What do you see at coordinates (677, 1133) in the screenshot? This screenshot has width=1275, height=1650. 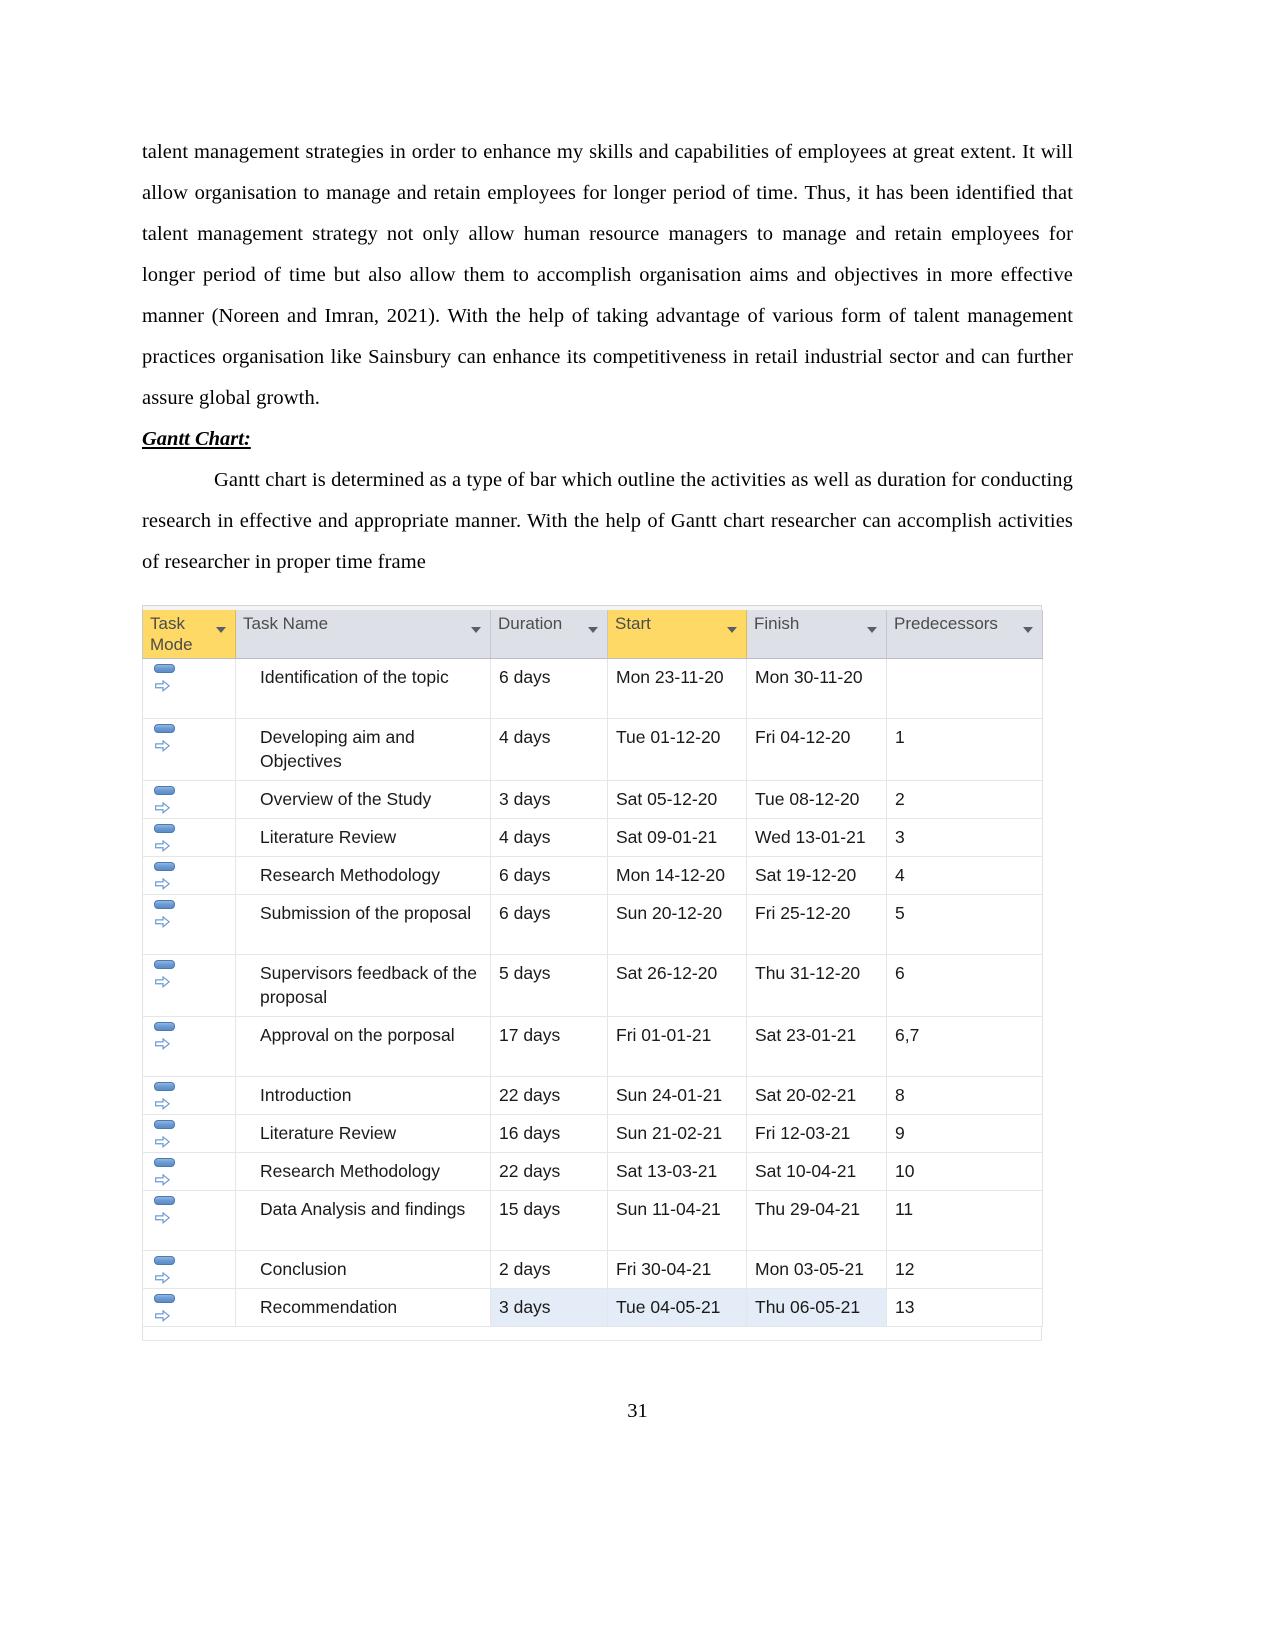 I see `cell-start: Sun 21-02-21` at bounding box center [677, 1133].